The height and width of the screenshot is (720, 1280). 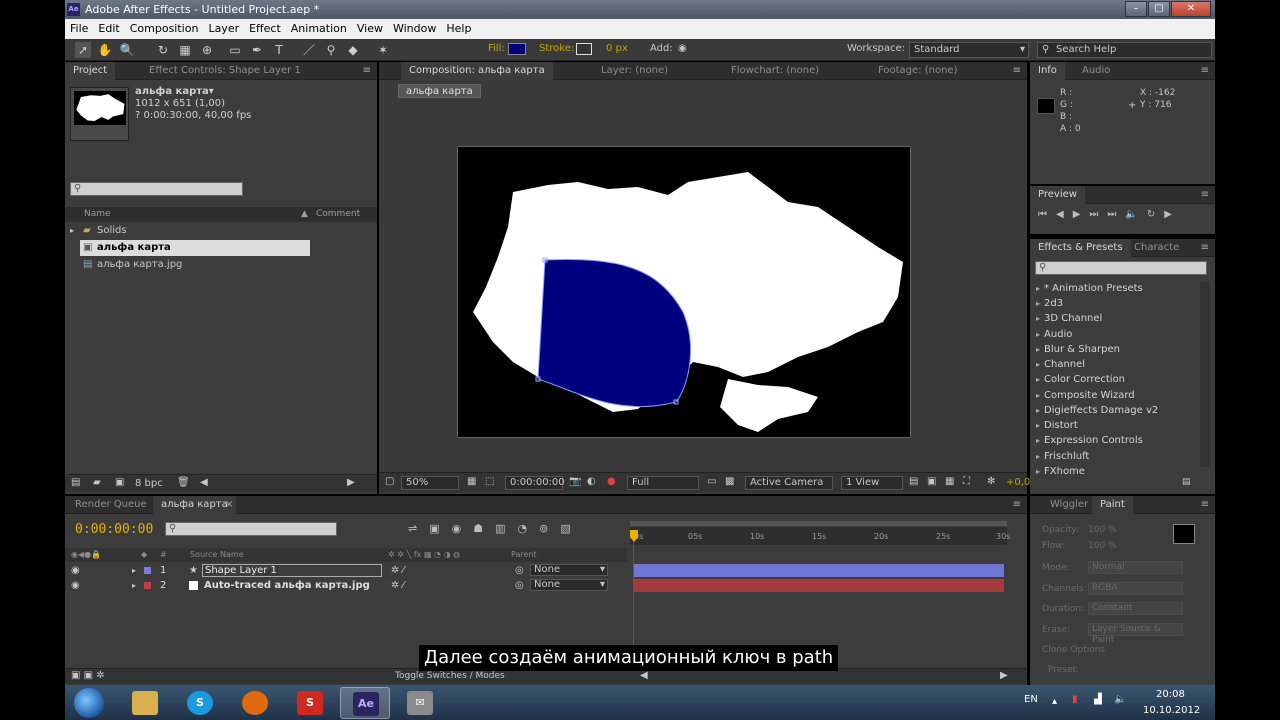 What do you see at coordinates (1116, 318) in the screenshot?
I see `effect-category: 3D Channel` at bounding box center [1116, 318].